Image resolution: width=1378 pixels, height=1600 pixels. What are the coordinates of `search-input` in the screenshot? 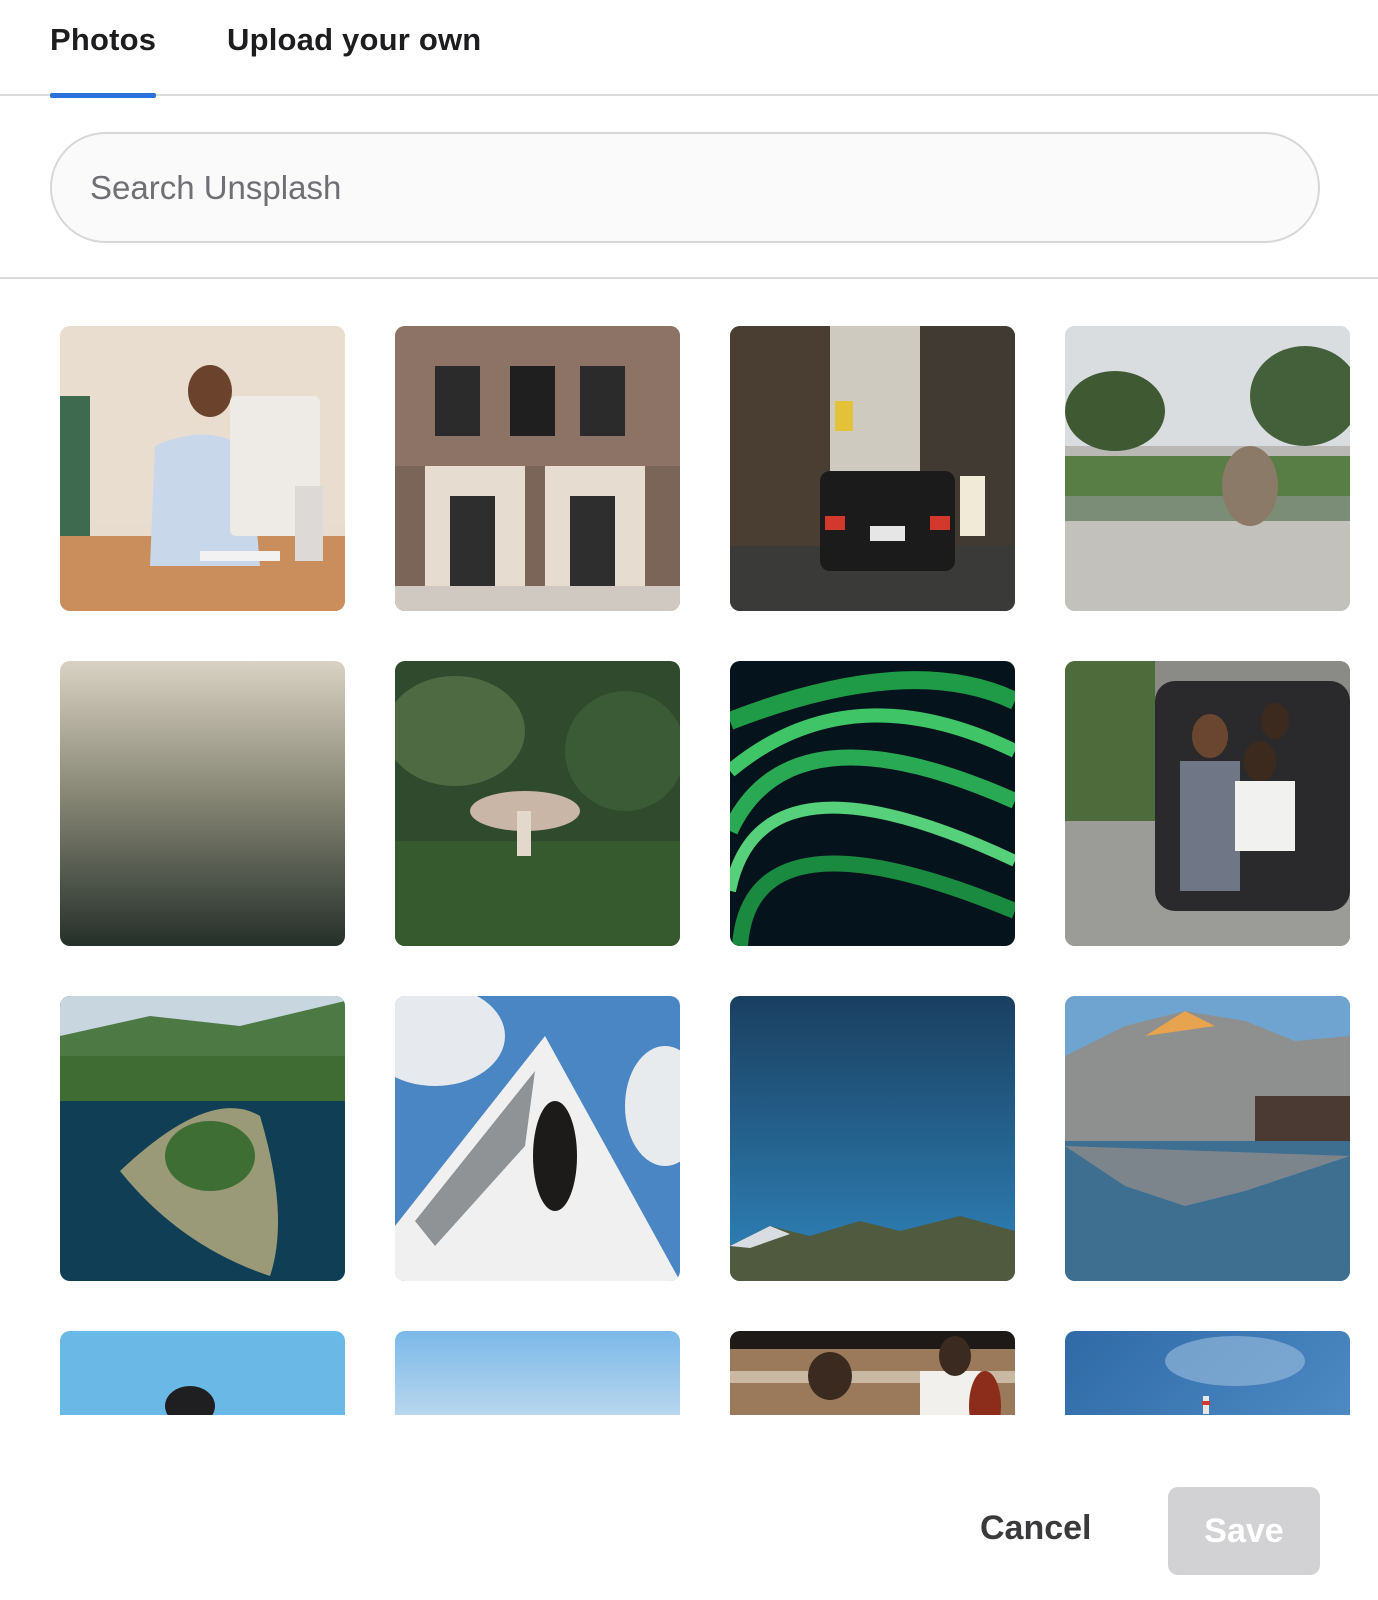 It's located at (704, 187).